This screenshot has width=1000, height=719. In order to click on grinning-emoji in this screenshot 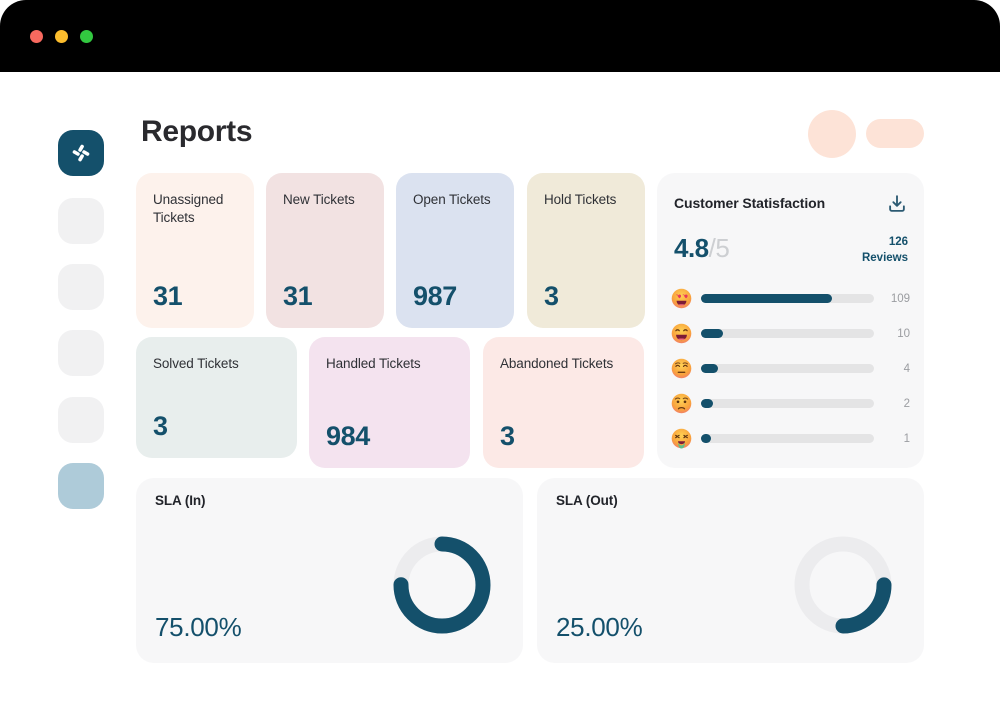, I will do `click(681, 333)`.